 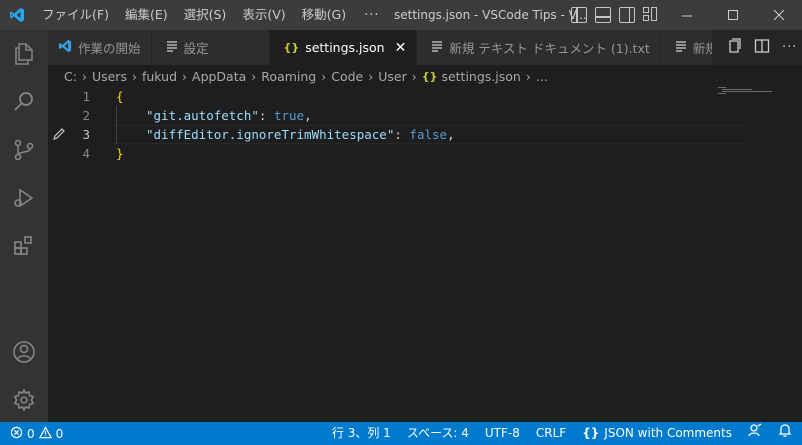 What do you see at coordinates (603, 15) in the screenshot?
I see `toggle-panel-icon` at bounding box center [603, 15].